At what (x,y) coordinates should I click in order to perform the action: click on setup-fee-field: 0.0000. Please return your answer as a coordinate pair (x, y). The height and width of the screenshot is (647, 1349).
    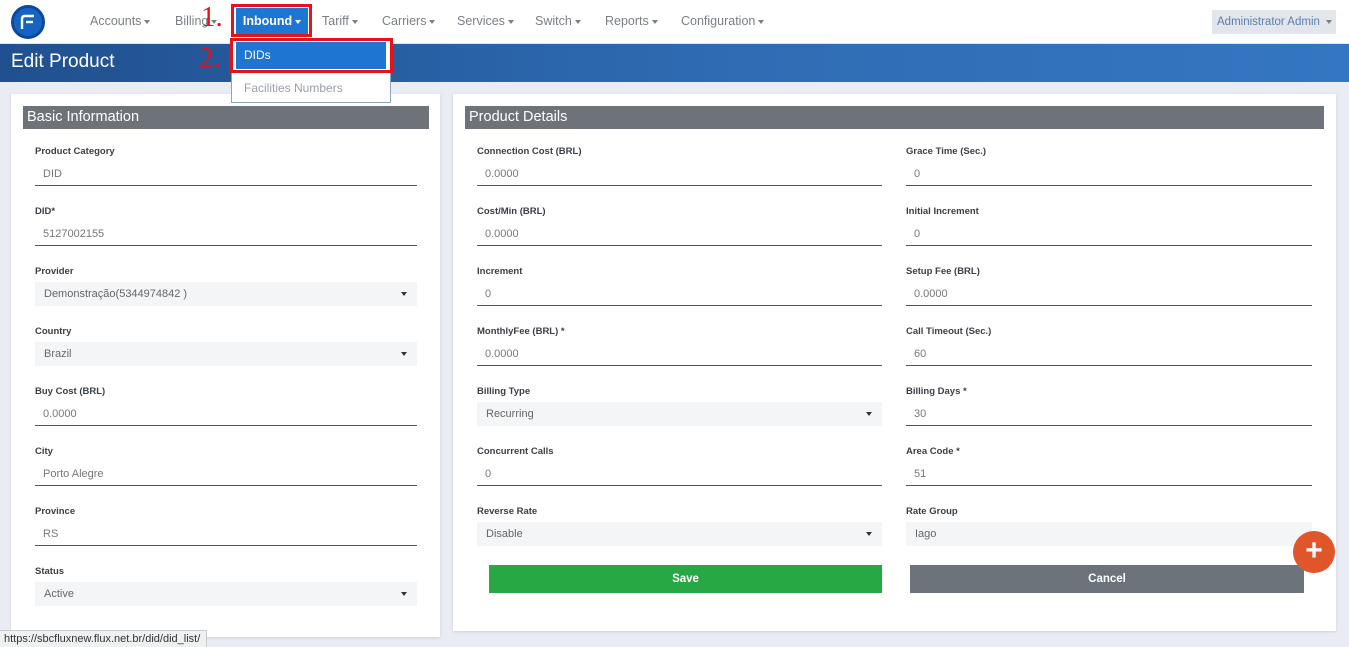
    Looking at the image, I should click on (1109, 294).